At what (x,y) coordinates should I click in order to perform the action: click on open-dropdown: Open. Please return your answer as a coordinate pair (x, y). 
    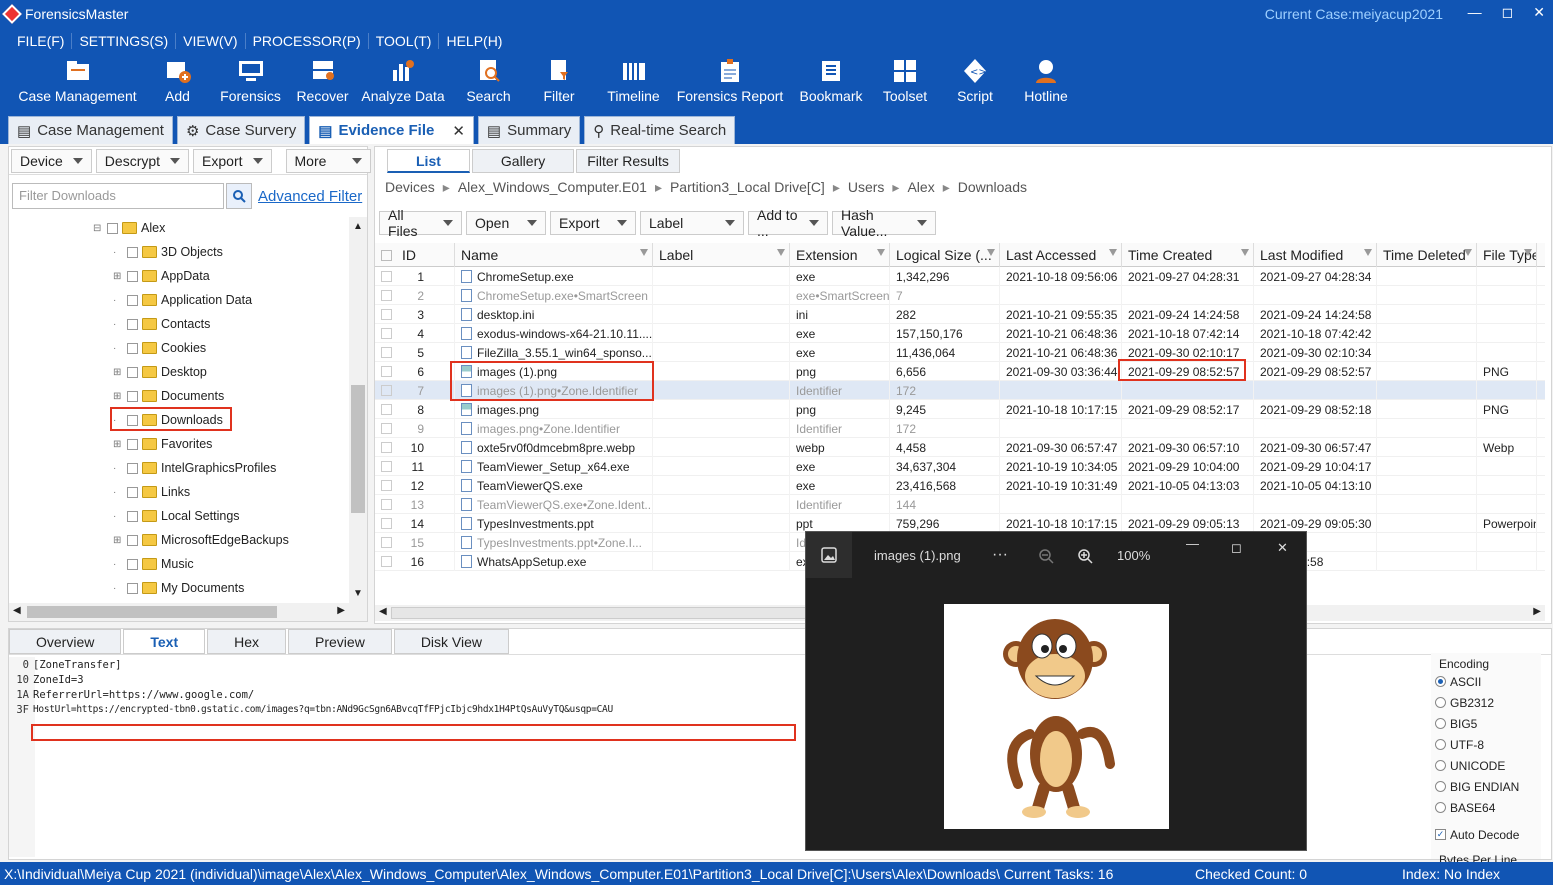
    Looking at the image, I should click on (506, 223).